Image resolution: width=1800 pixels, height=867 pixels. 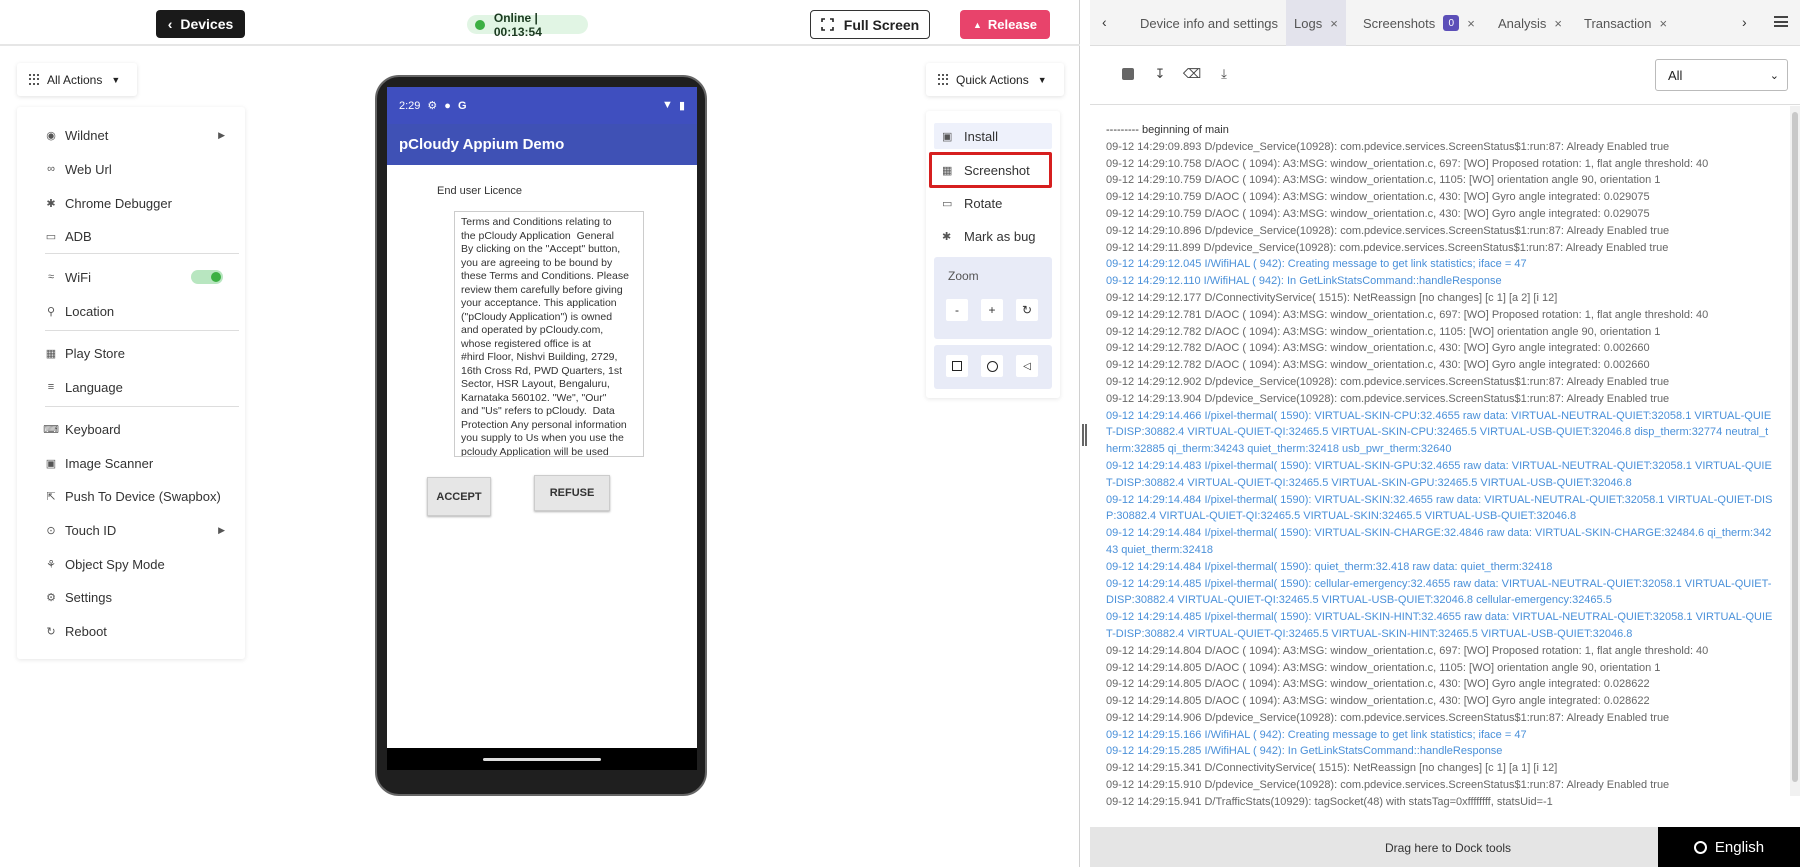 What do you see at coordinates (51, 387) in the screenshot?
I see `language-icon: ≡` at bounding box center [51, 387].